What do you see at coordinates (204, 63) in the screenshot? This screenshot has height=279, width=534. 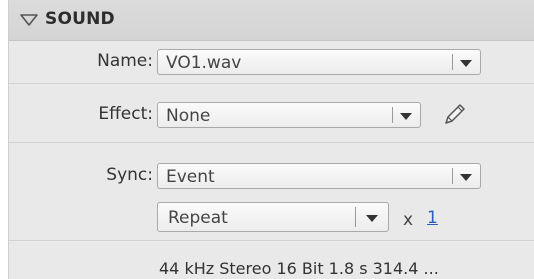 I see `name-value: VO1.wav` at bounding box center [204, 63].